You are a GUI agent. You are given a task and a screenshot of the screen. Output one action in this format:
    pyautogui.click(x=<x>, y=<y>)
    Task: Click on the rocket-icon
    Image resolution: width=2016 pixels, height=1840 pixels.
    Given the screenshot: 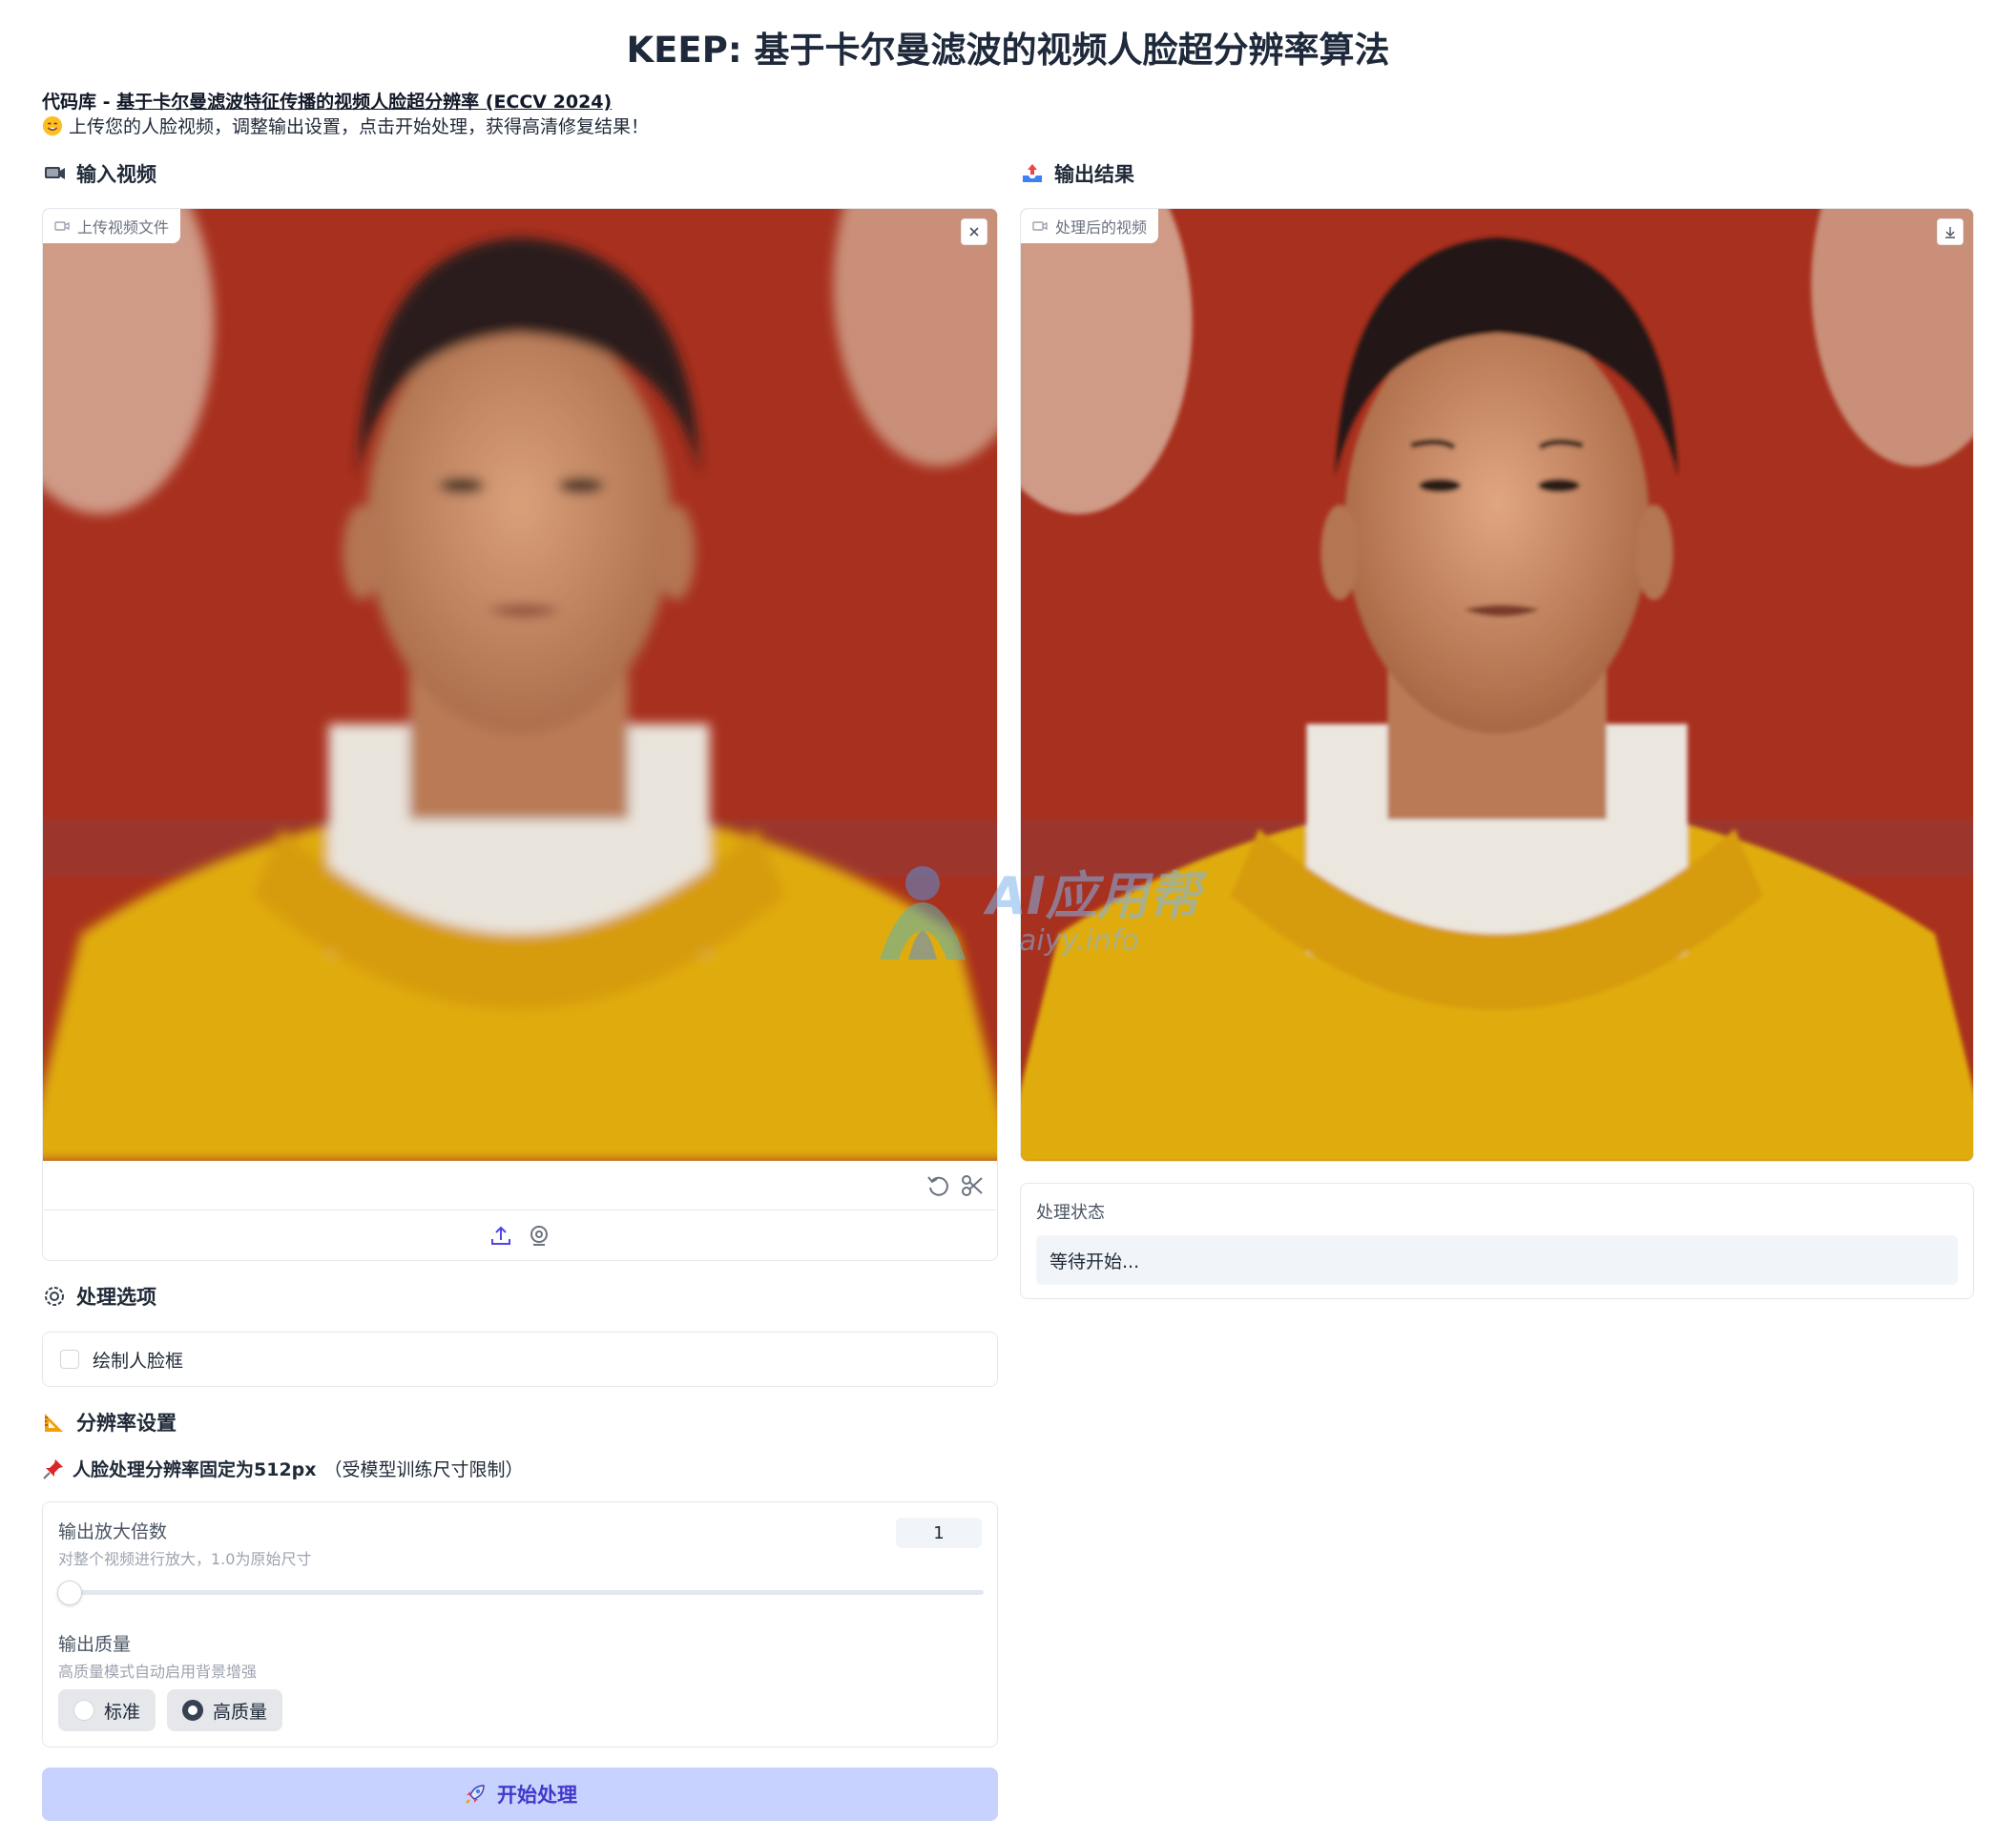 What is the action you would take?
    pyautogui.click(x=475, y=1794)
    